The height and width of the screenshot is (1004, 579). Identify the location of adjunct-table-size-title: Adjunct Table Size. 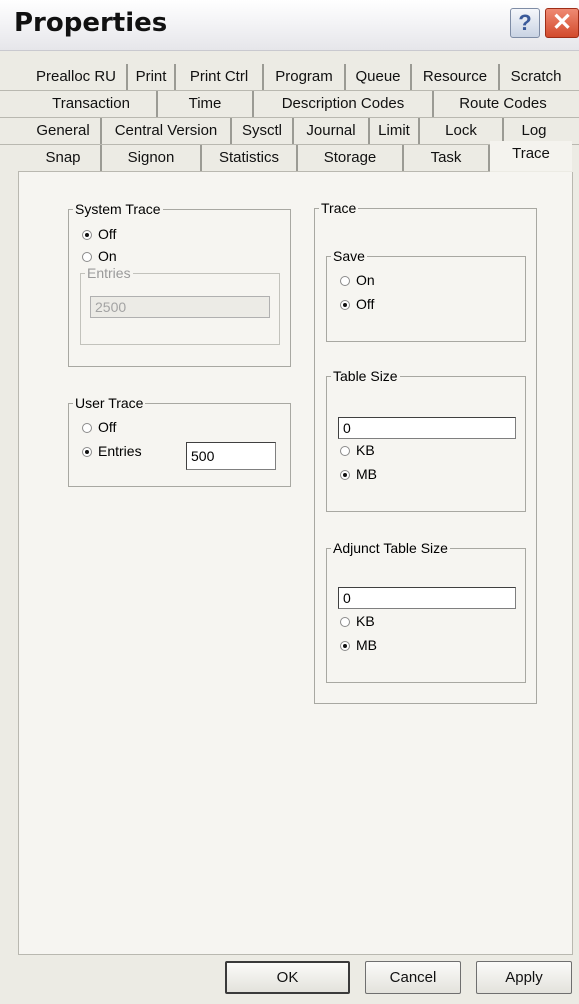
(390, 548).